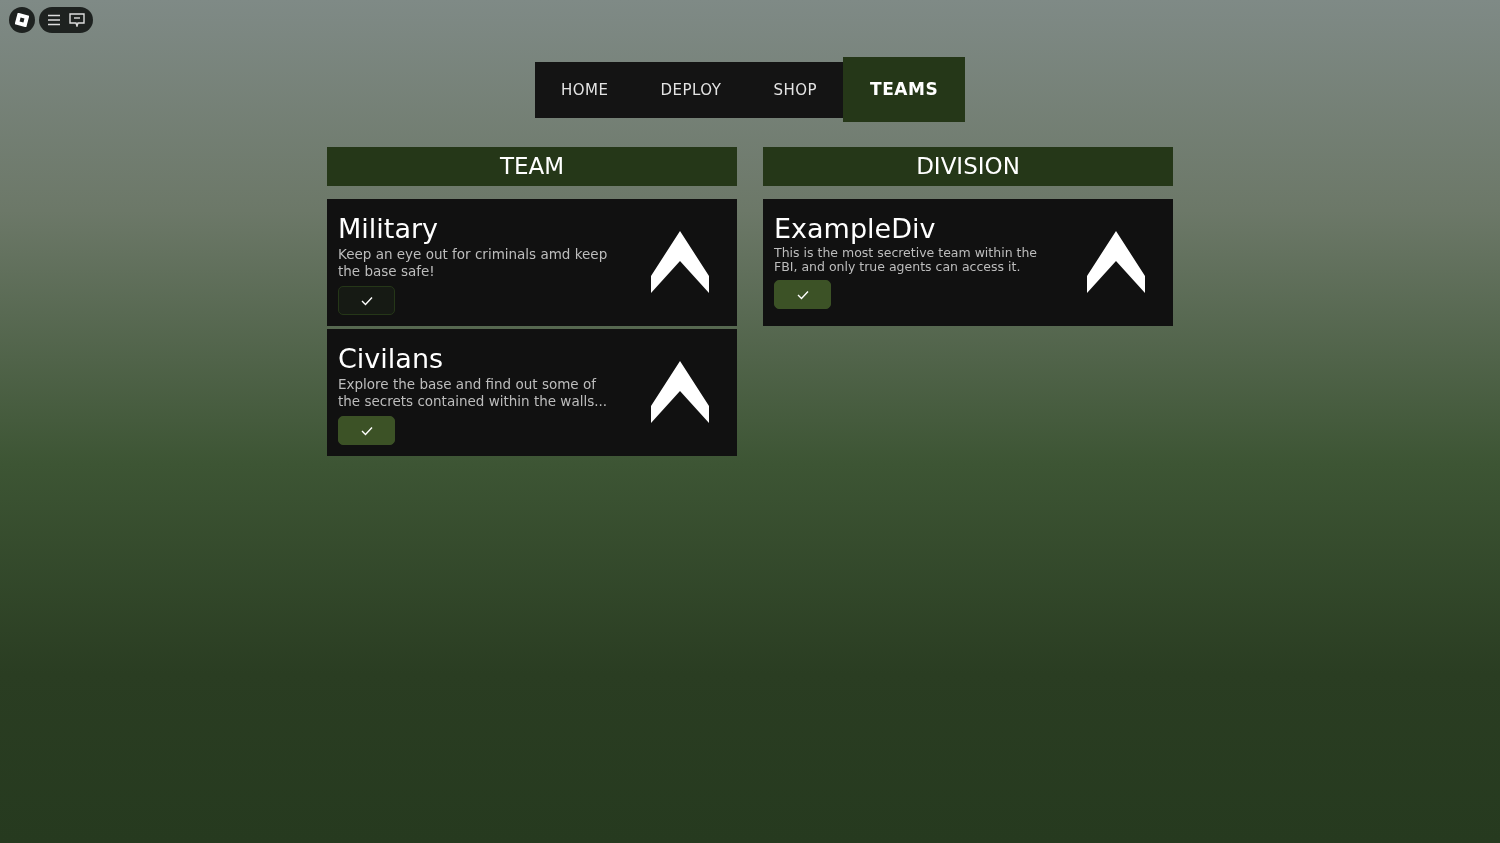 The height and width of the screenshot is (843, 1500). I want to click on team-name: Civilans, so click(391, 359).